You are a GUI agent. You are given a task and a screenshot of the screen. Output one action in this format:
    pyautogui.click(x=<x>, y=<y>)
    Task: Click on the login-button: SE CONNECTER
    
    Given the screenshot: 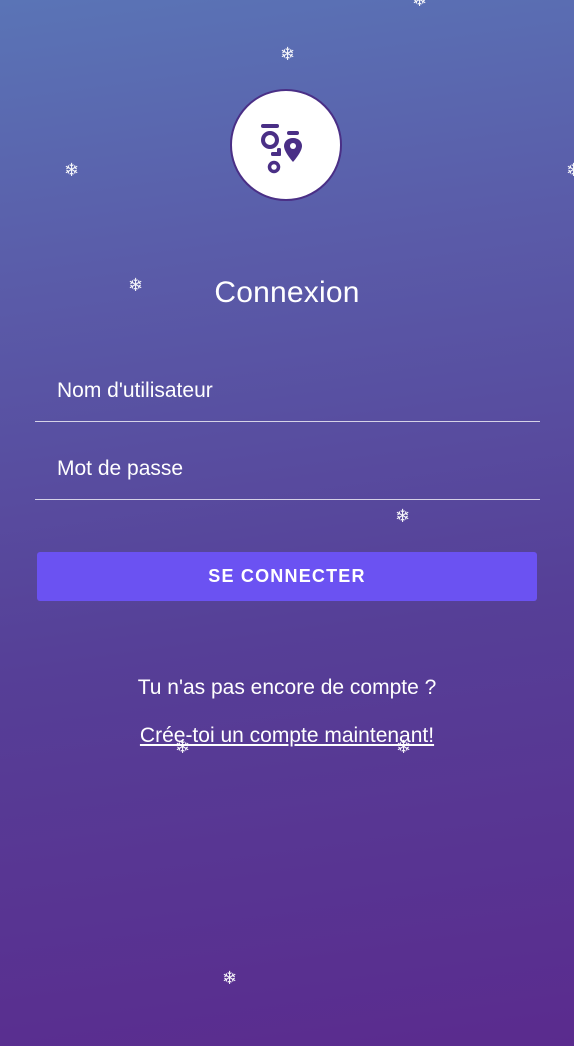 What is the action you would take?
    pyautogui.click(x=287, y=576)
    